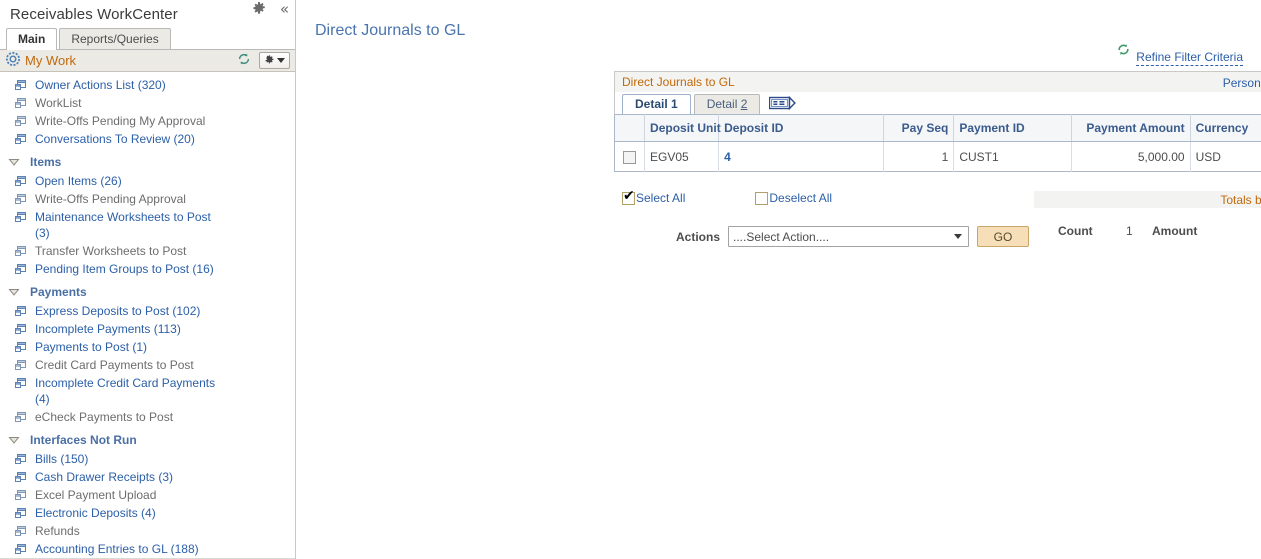 The height and width of the screenshot is (559, 1261). Describe the element at coordinates (104, 477) in the screenshot. I see `sidebar-item-label: Cash Drawer Receipts (3)` at that location.